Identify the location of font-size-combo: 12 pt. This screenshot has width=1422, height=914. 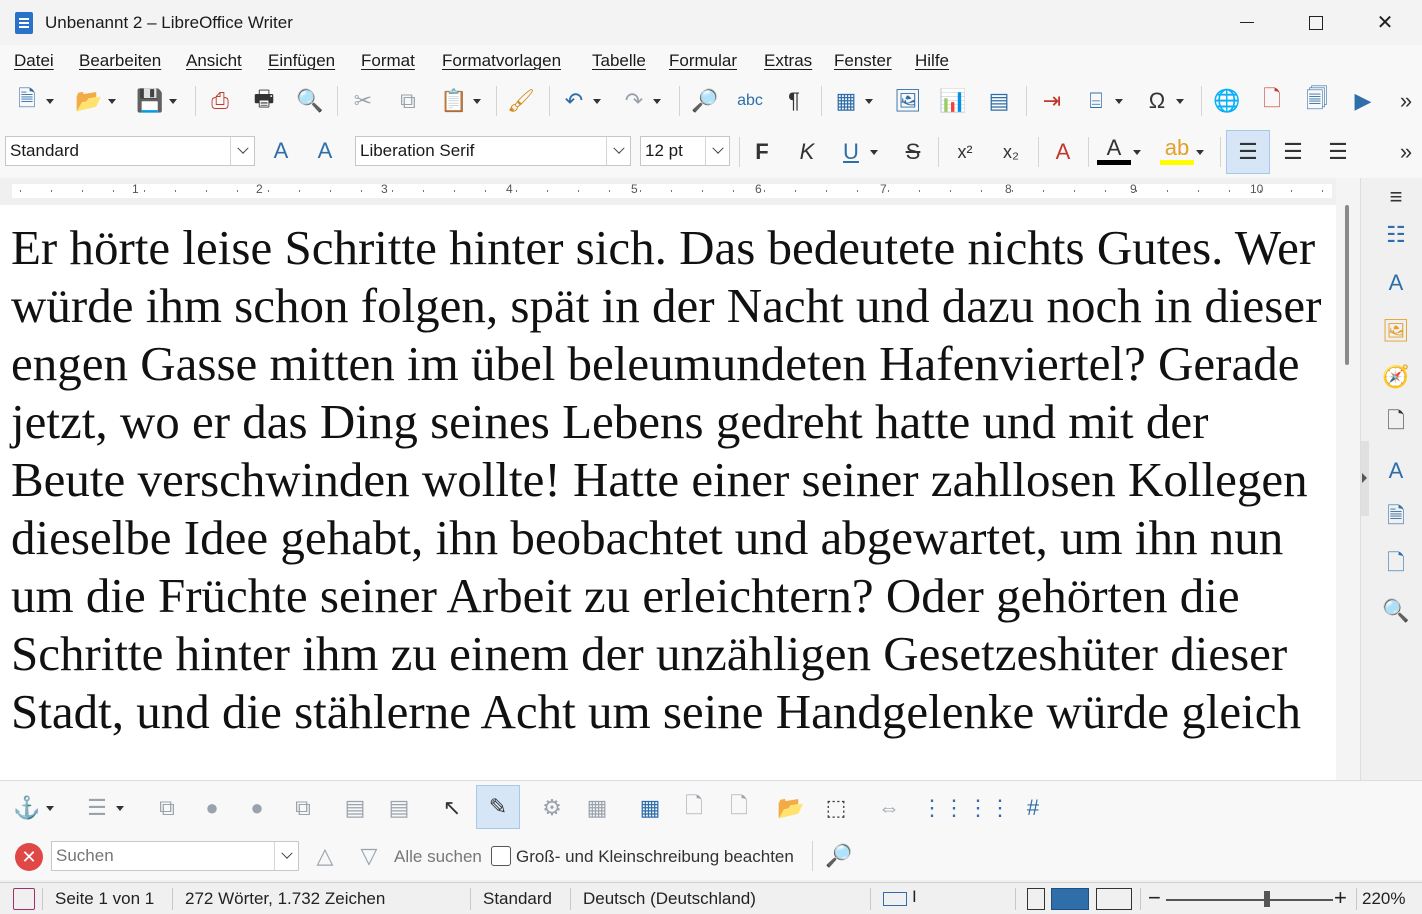
(685, 151).